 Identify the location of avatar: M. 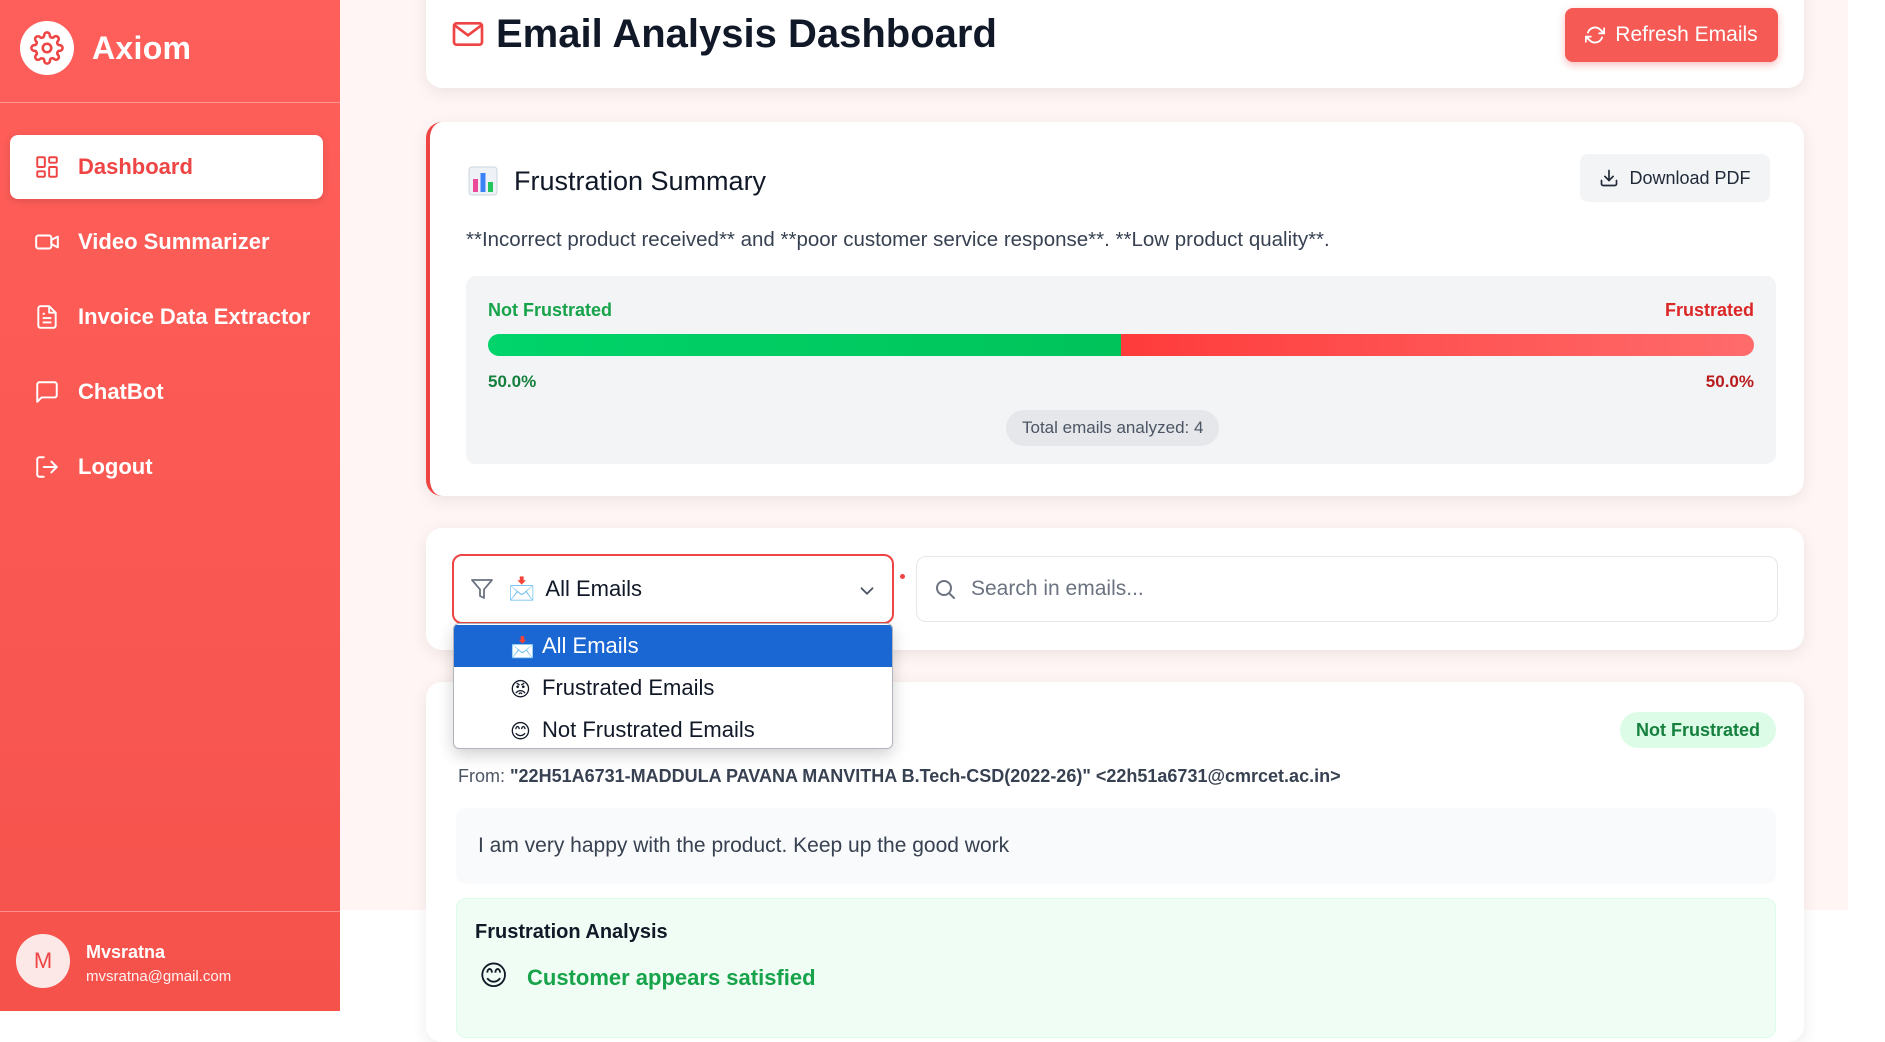
(43, 961).